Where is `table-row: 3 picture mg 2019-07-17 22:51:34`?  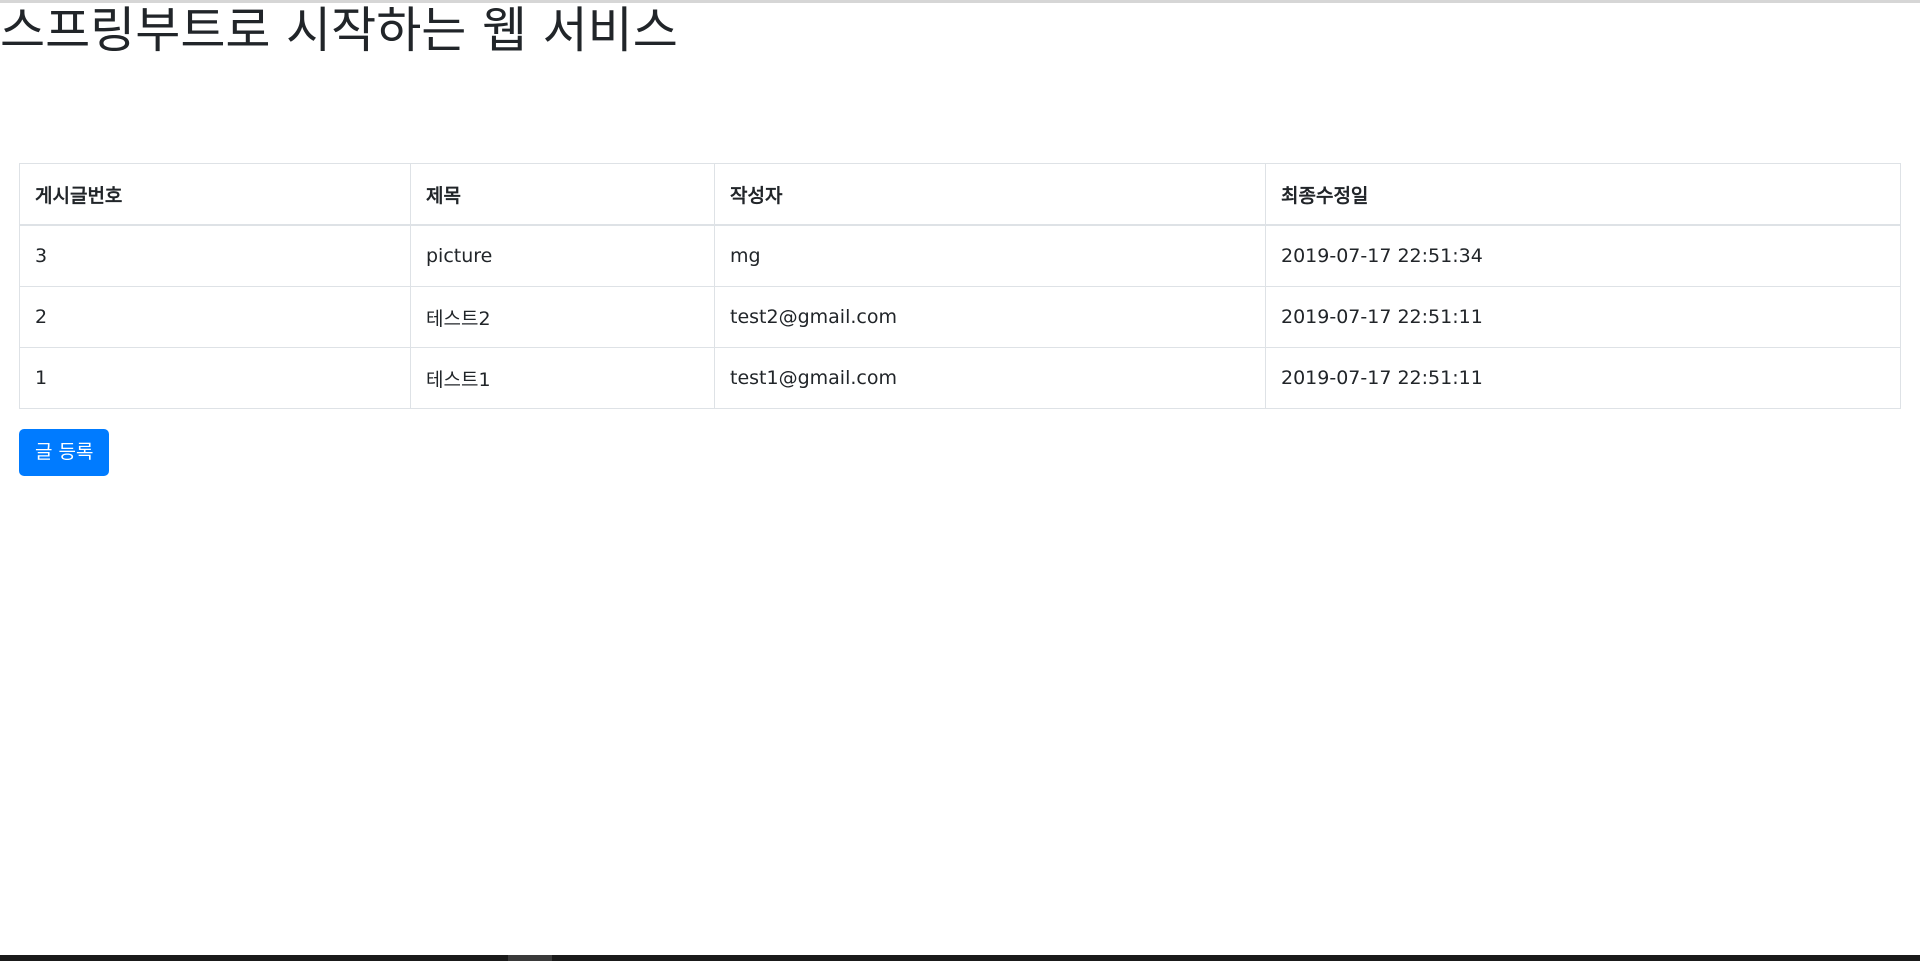
table-row: 3 picture mg 2019-07-17 22:51:34 is located at coordinates (960, 255).